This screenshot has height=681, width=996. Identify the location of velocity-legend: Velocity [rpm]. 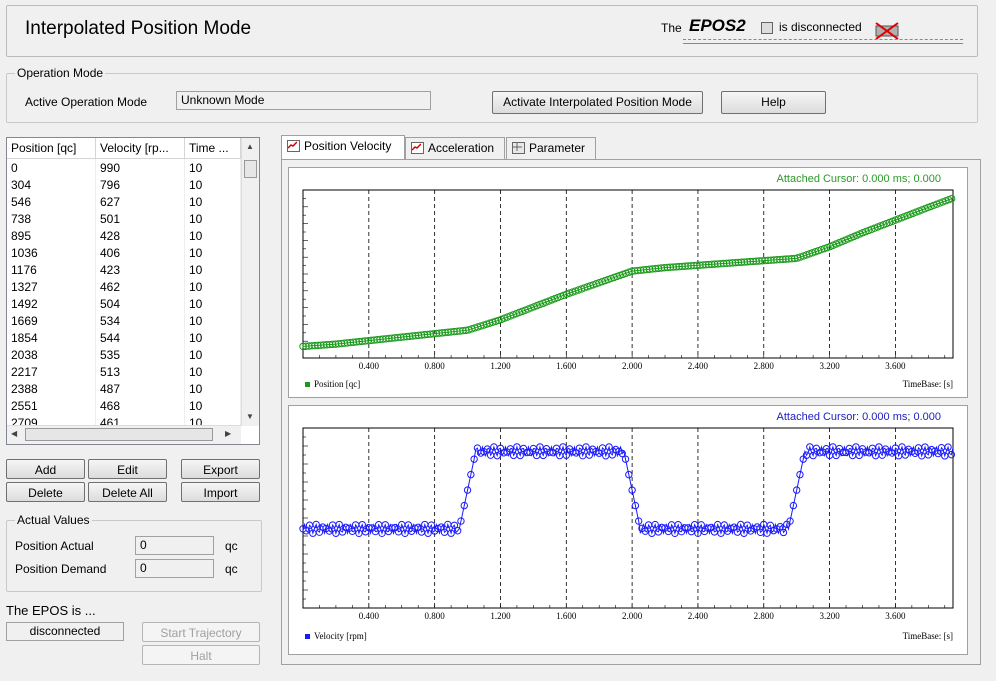
(336, 636).